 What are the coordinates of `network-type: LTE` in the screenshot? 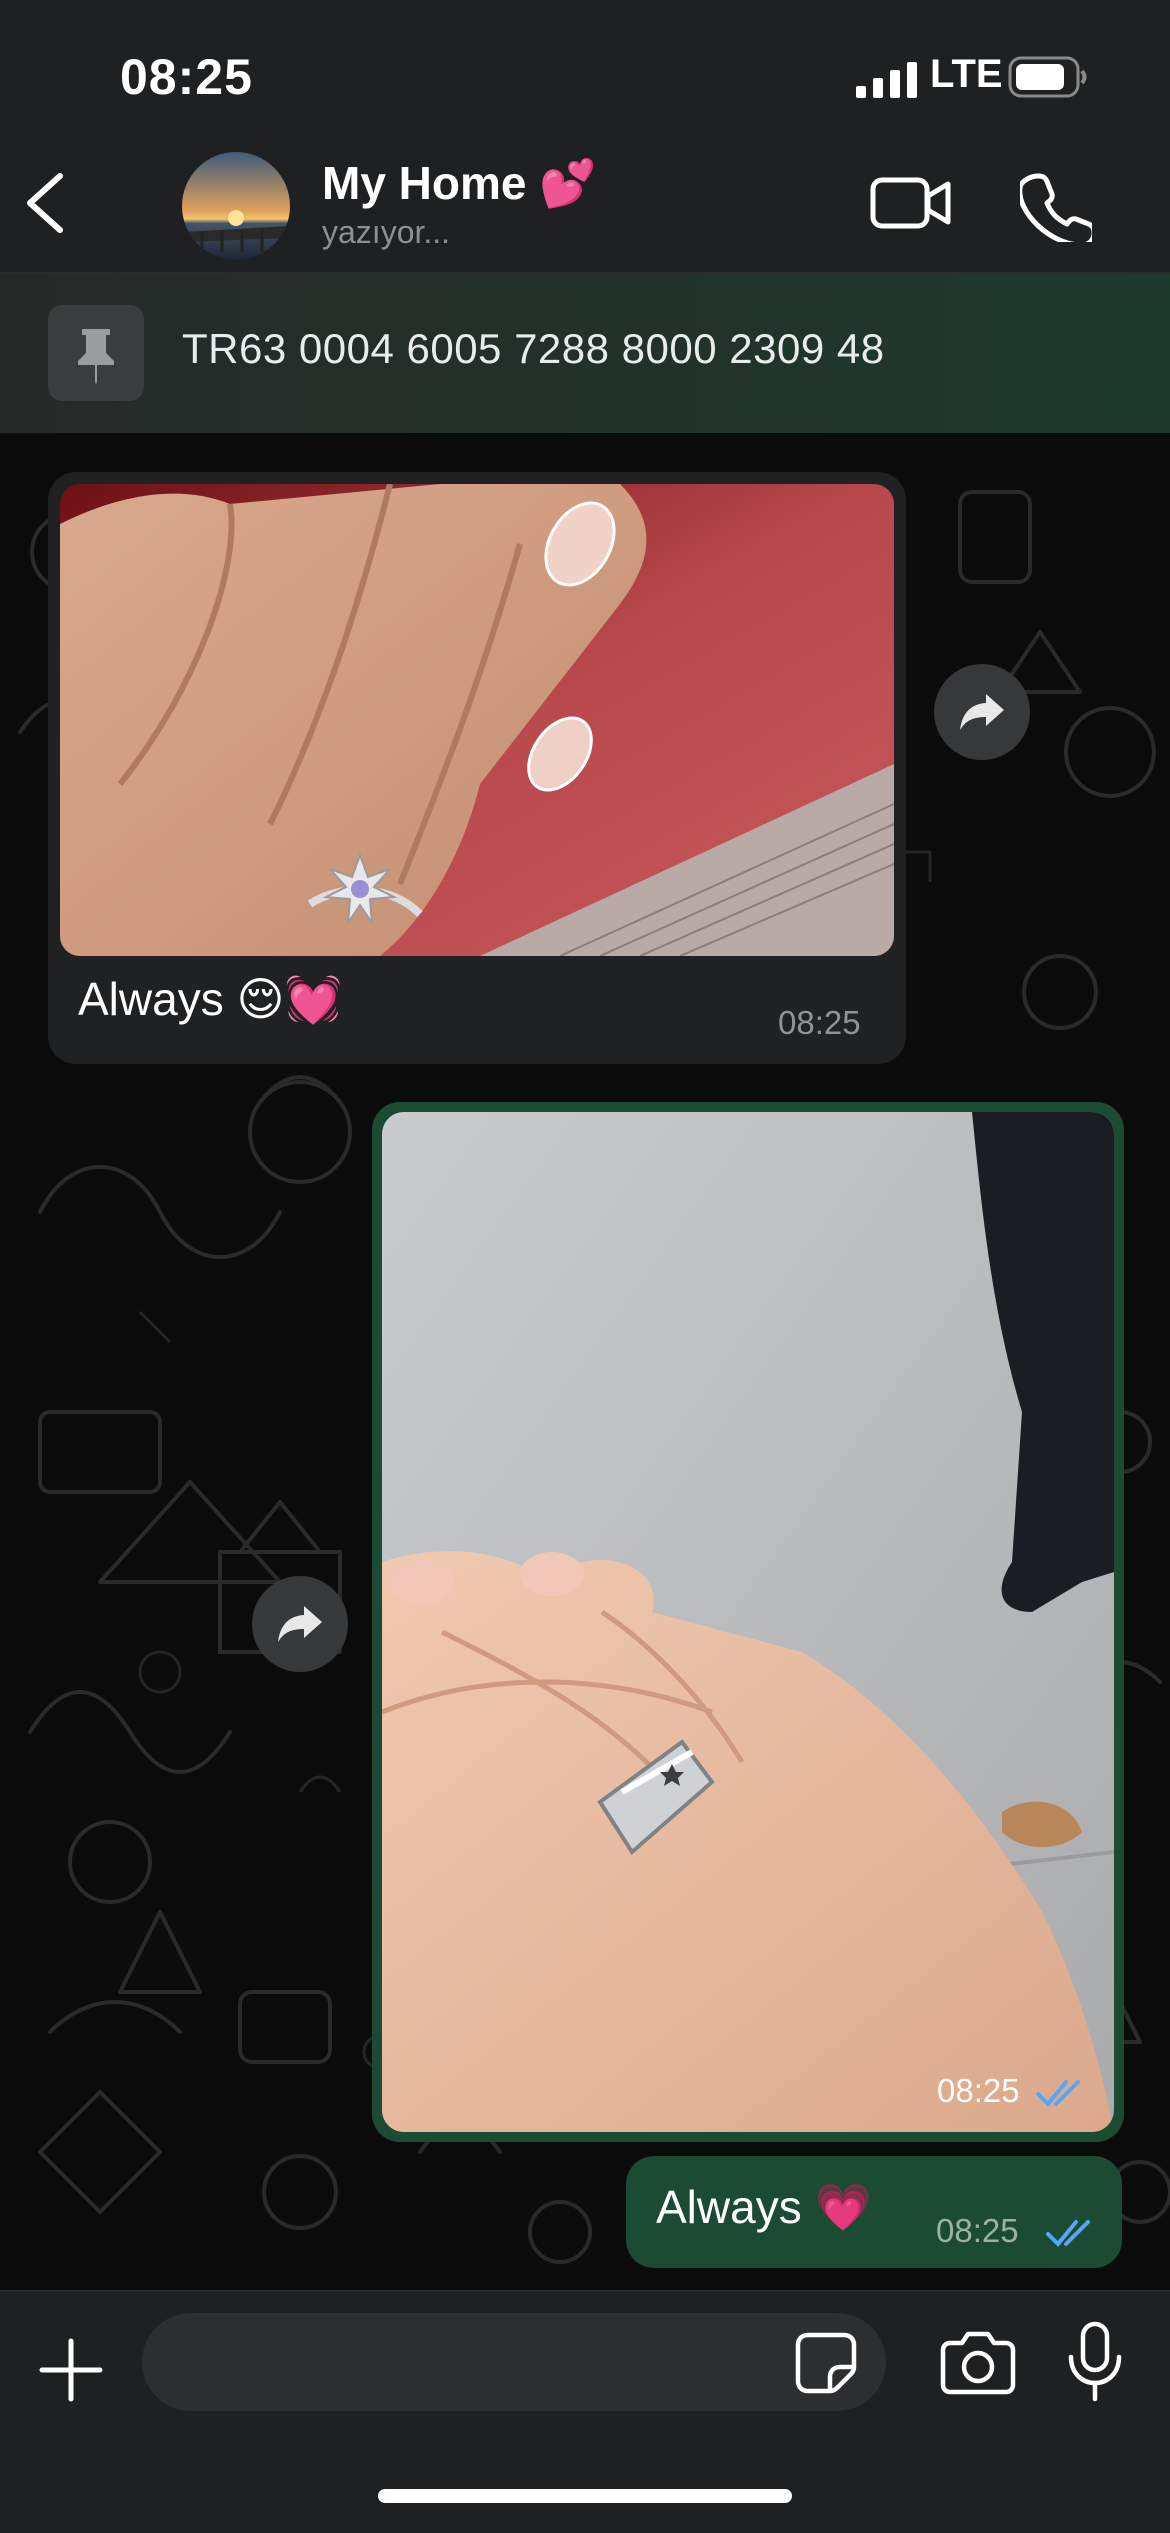 It's located at (966, 74).